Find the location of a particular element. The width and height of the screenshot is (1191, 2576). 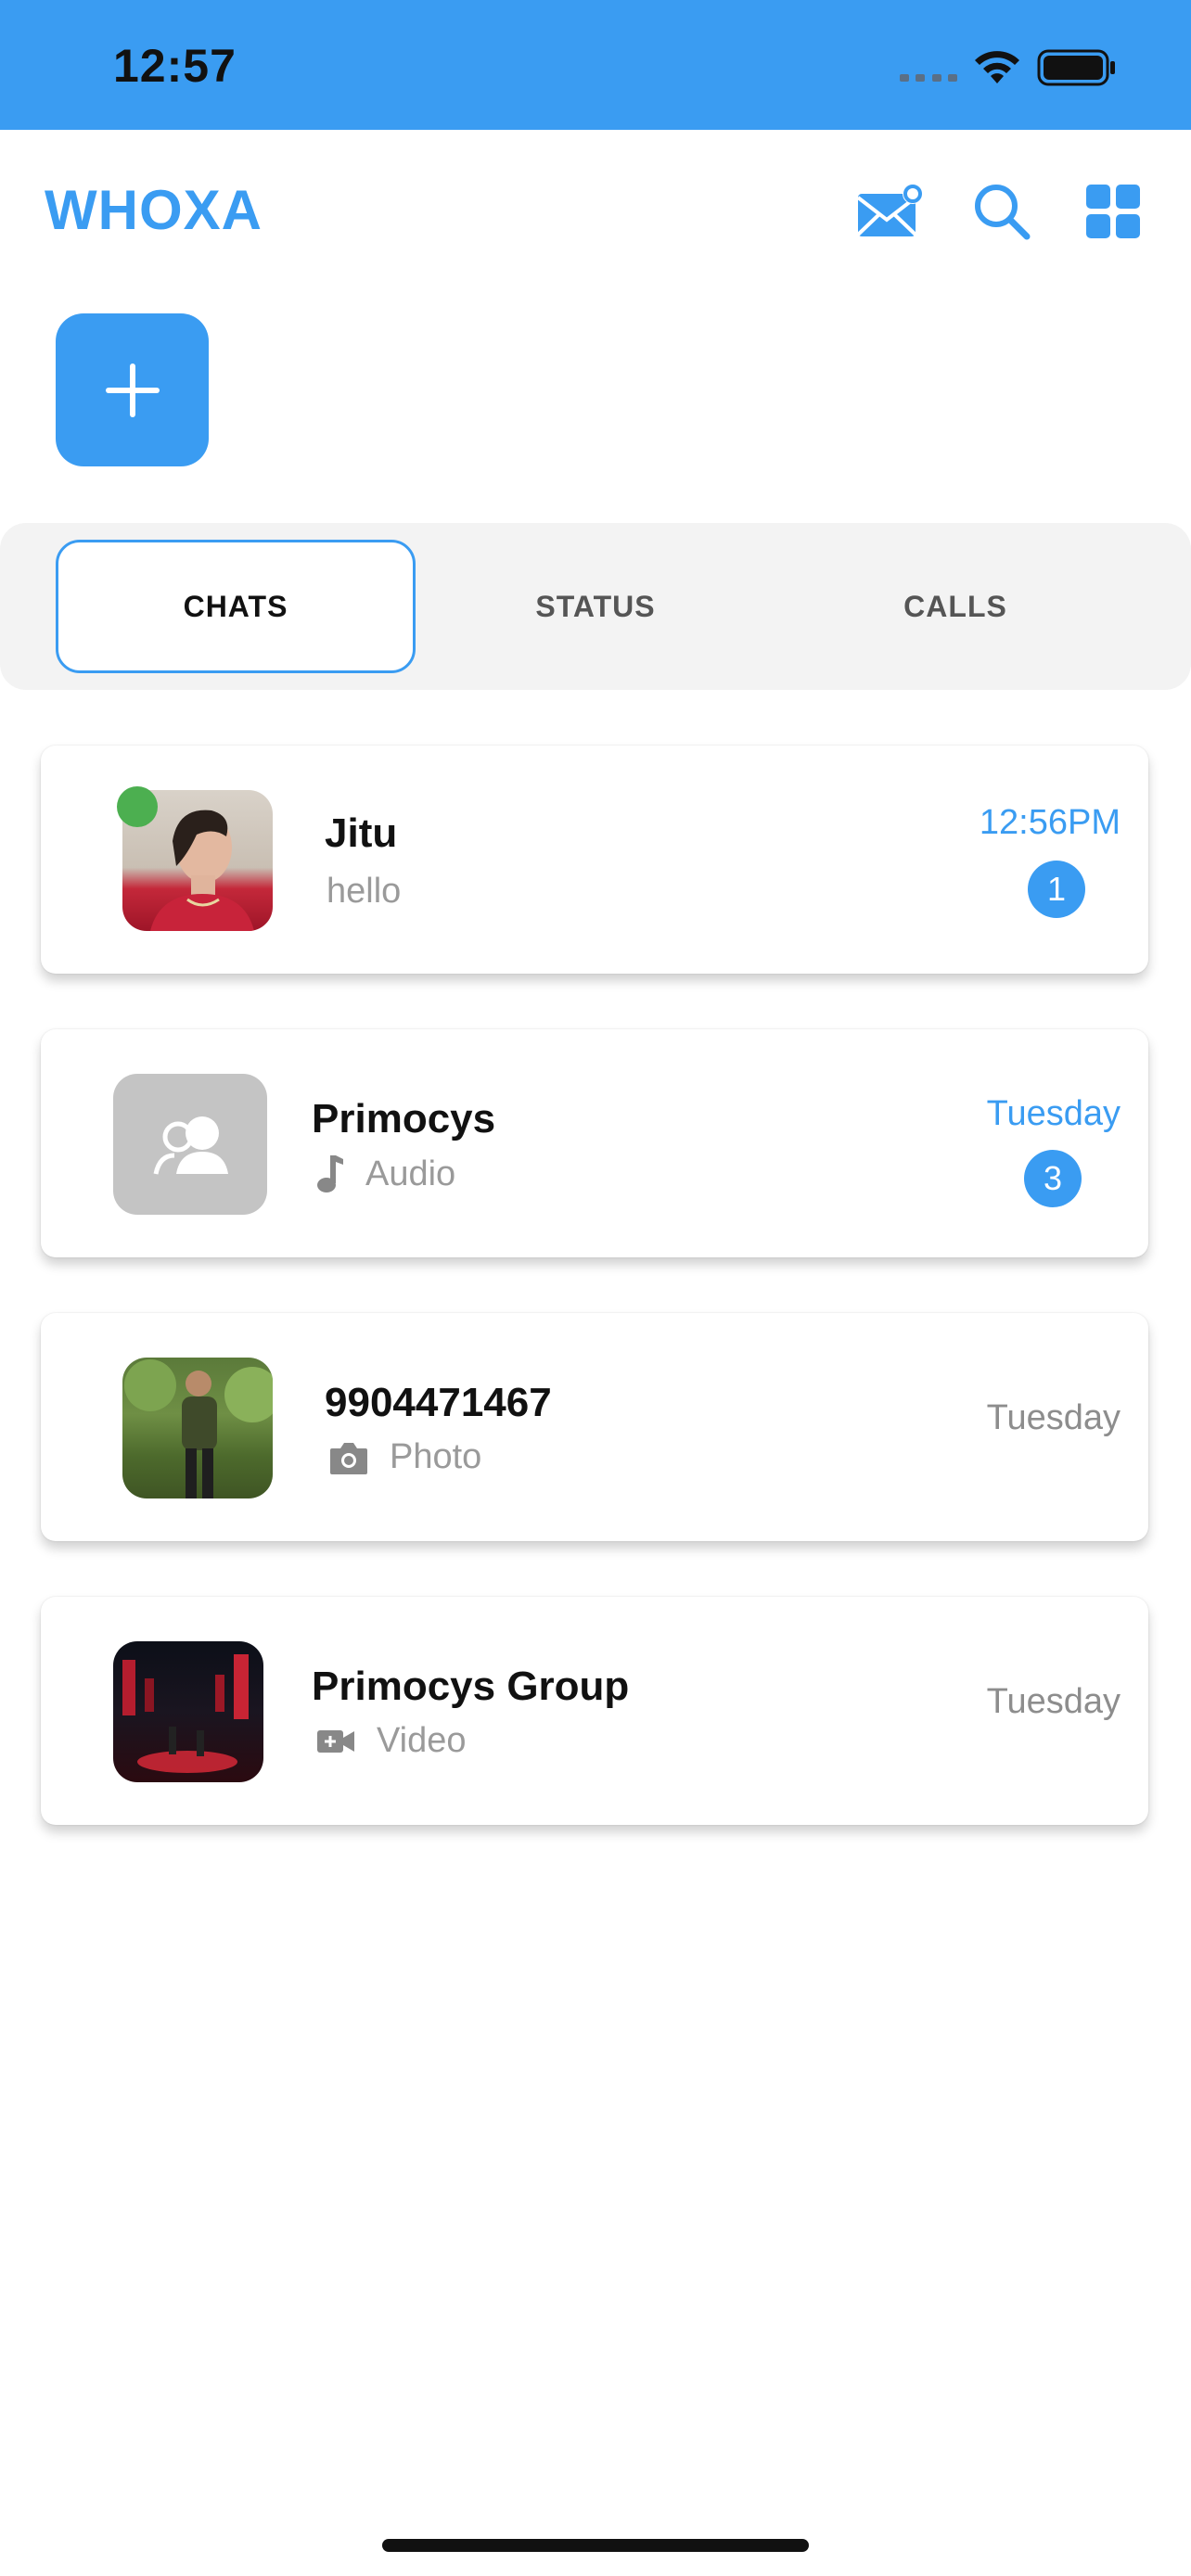

chat-preview-text: Photo is located at coordinates (436, 1457).